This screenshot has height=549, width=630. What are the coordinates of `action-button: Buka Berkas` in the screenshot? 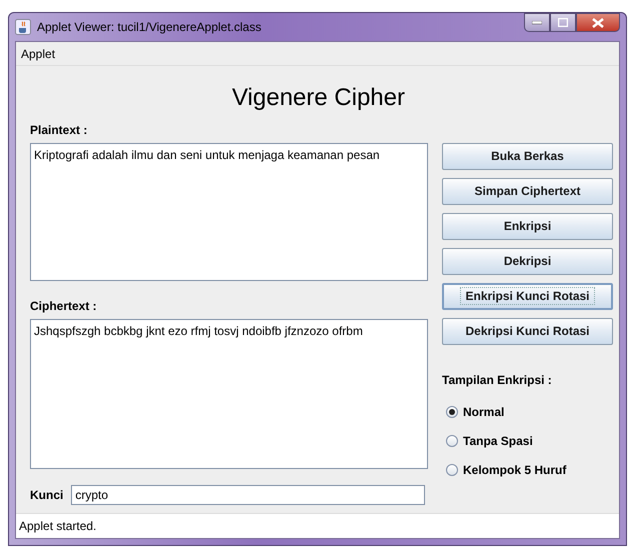 It's located at (527, 156).